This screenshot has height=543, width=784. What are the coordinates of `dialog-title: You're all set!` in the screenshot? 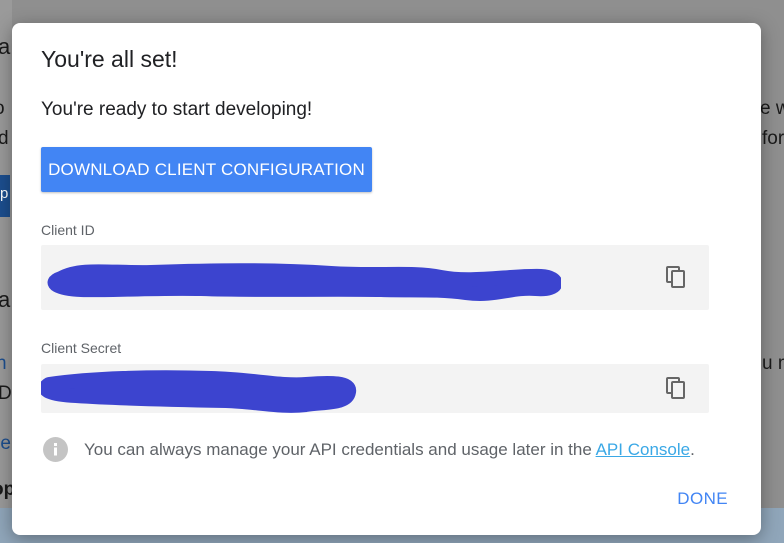 It's located at (109, 59).